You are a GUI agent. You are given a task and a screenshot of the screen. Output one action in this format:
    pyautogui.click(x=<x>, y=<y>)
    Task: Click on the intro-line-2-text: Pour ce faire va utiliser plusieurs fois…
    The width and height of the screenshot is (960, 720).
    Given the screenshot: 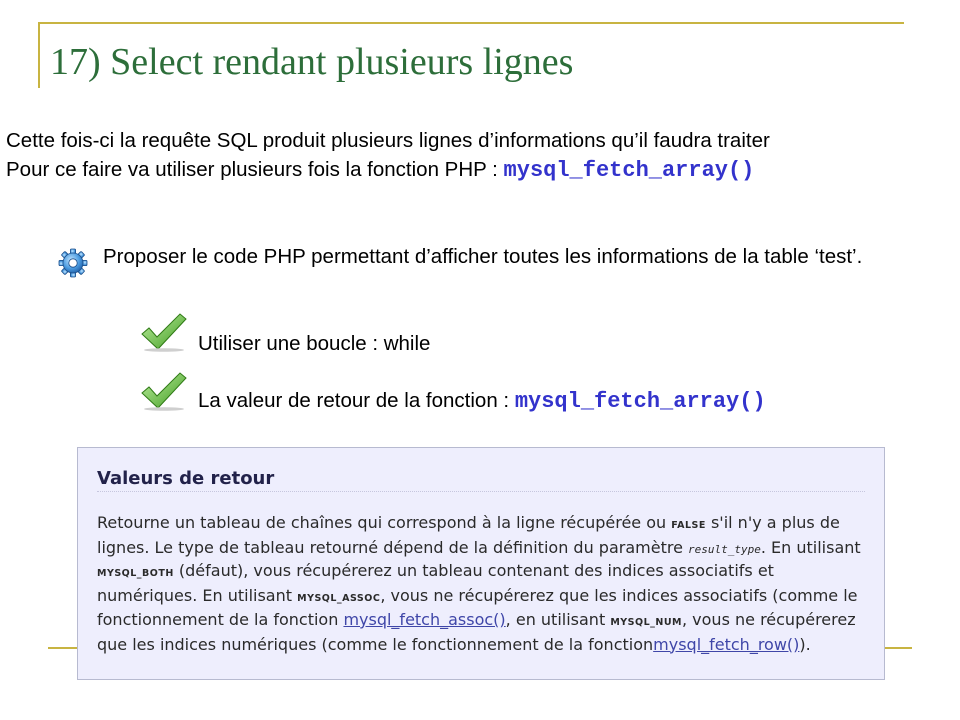 What is the action you would take?
    pyautogui.click(x=255, y=169)
    